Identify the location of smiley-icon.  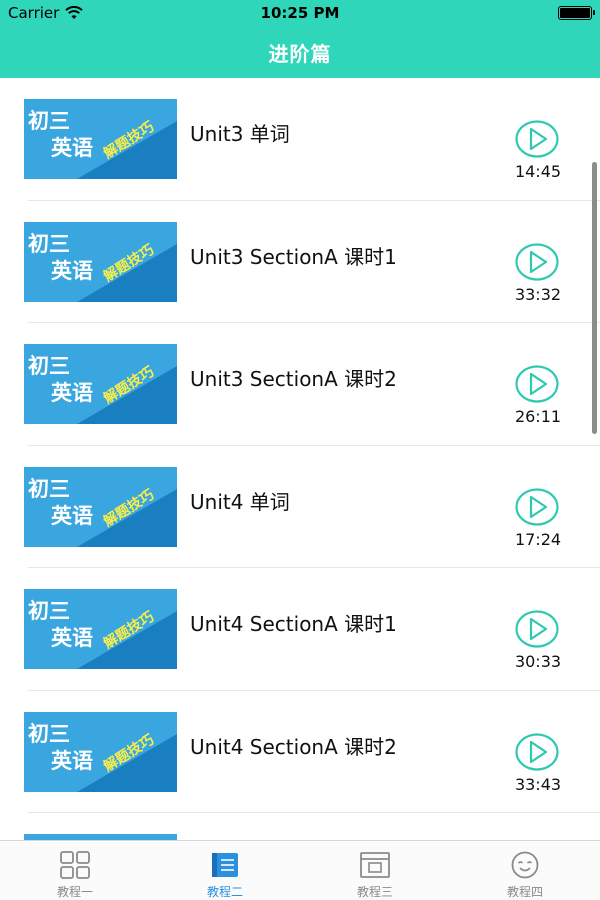
(525, 865).